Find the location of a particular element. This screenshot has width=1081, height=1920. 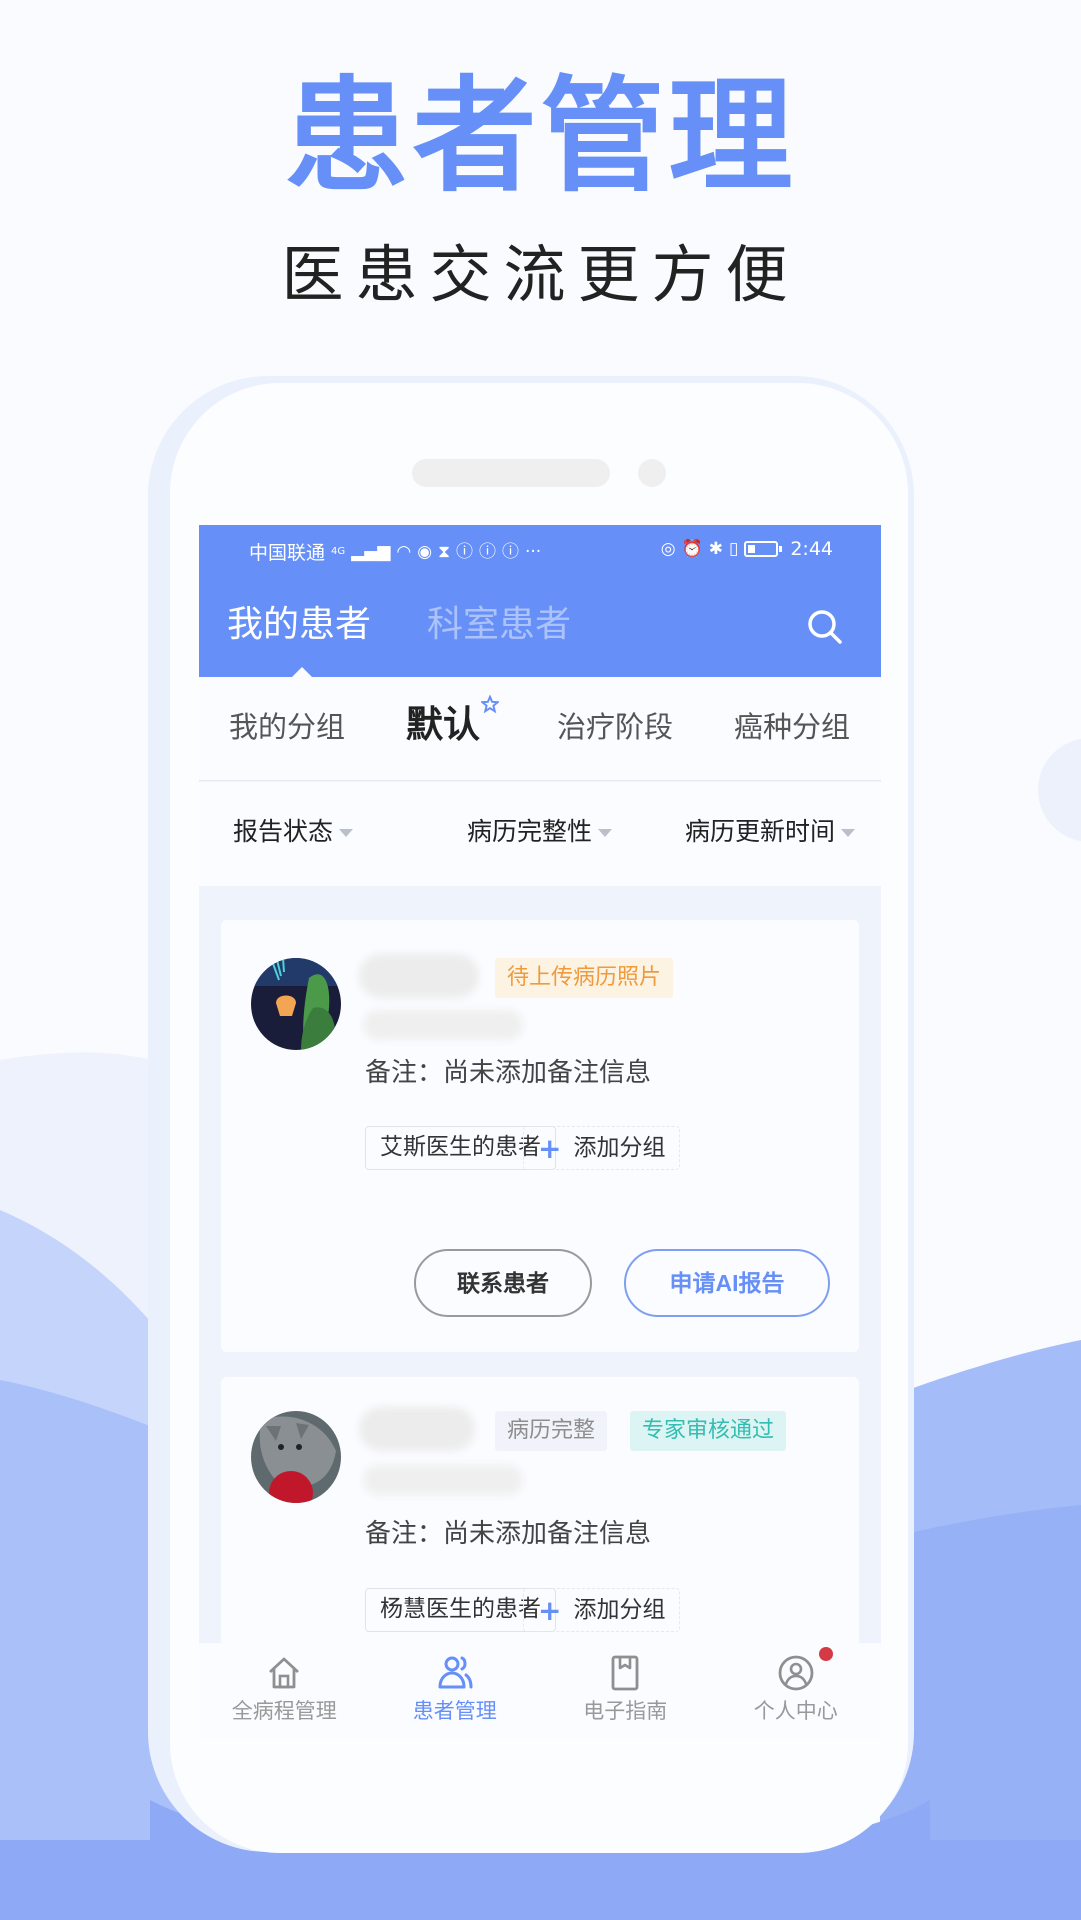

filter-bar: 报告状态 病历完整性 病历更新时间 is located at coordinates (540, 834).